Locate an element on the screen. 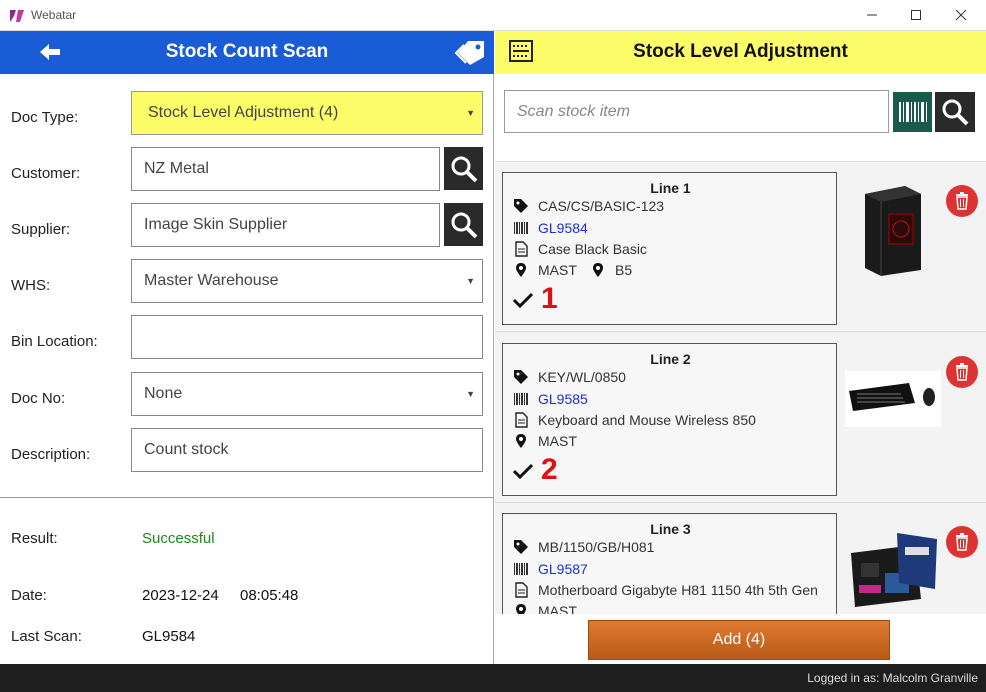 The height and width of the screenshot is (692, 986). customer-search-button is located at coordinates (463, 168).